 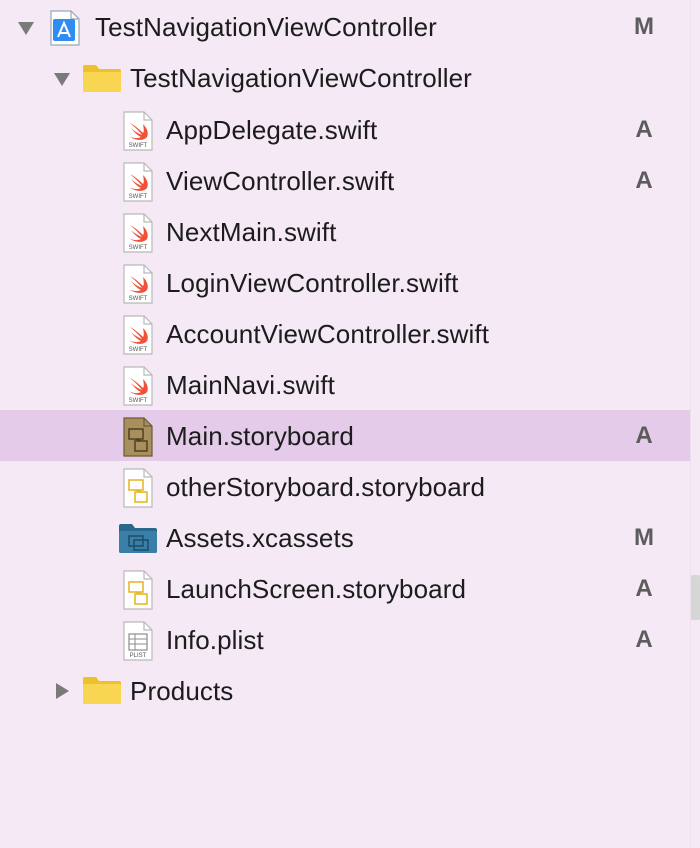 What do you see at coordinates (182, 691) in the screenshot?
I see `products-label: Products` at bounding box center [182, 691].